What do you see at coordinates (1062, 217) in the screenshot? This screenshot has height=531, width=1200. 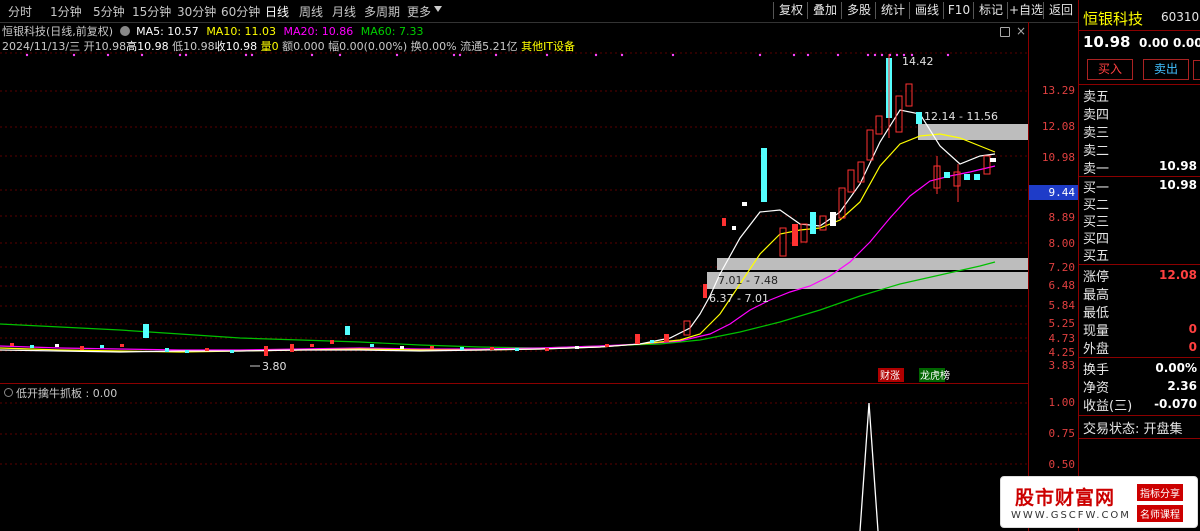 I see `y-tick: 8.89` at bounding box center [1062, 217].